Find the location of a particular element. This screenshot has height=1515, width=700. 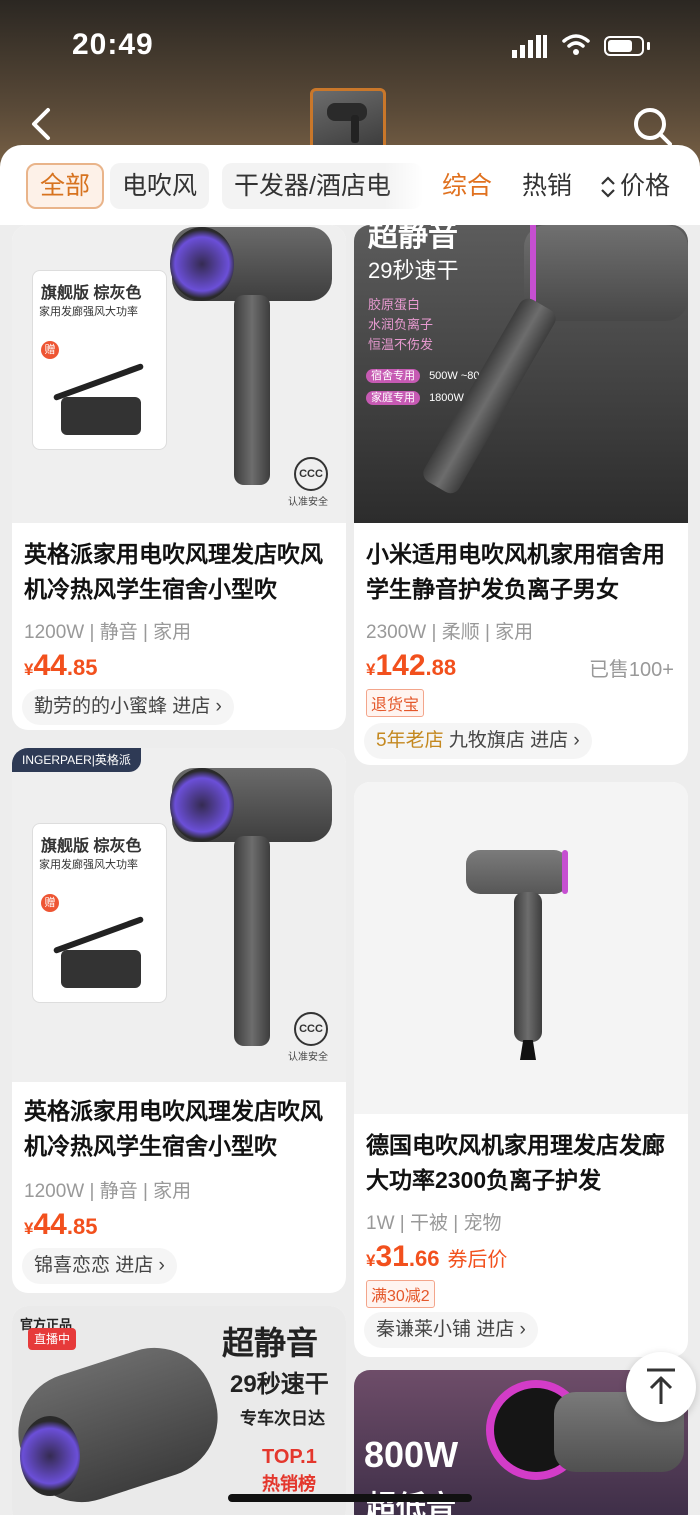

filter-chip-all: 全部 is located at coordinates (65, 186).